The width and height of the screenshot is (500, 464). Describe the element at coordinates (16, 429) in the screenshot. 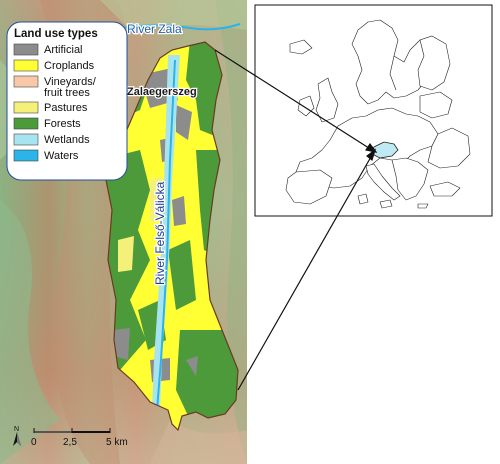

I see `north-label: N` at that location.